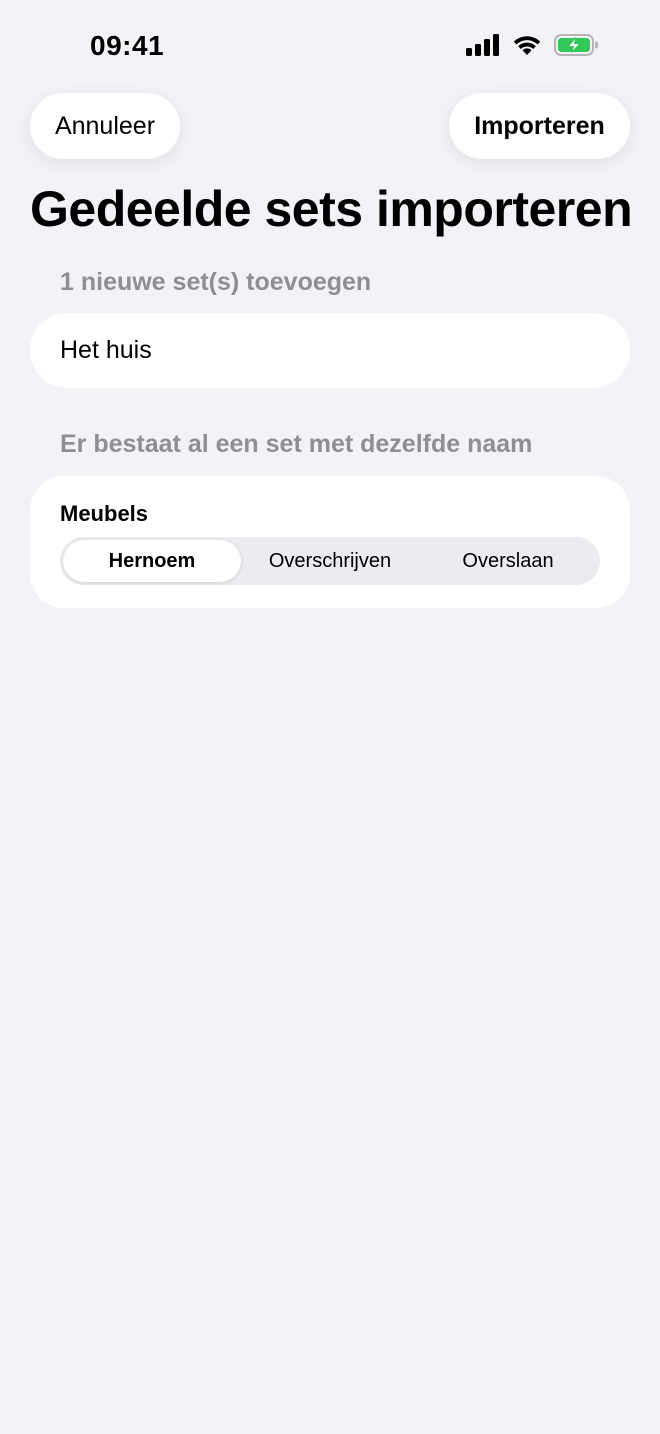 The height and width of the screenshot is (1434, 660). Describe the element at coordinates (106, 350) in the screenshot. I see `new-set-name: Het huis` at that location.